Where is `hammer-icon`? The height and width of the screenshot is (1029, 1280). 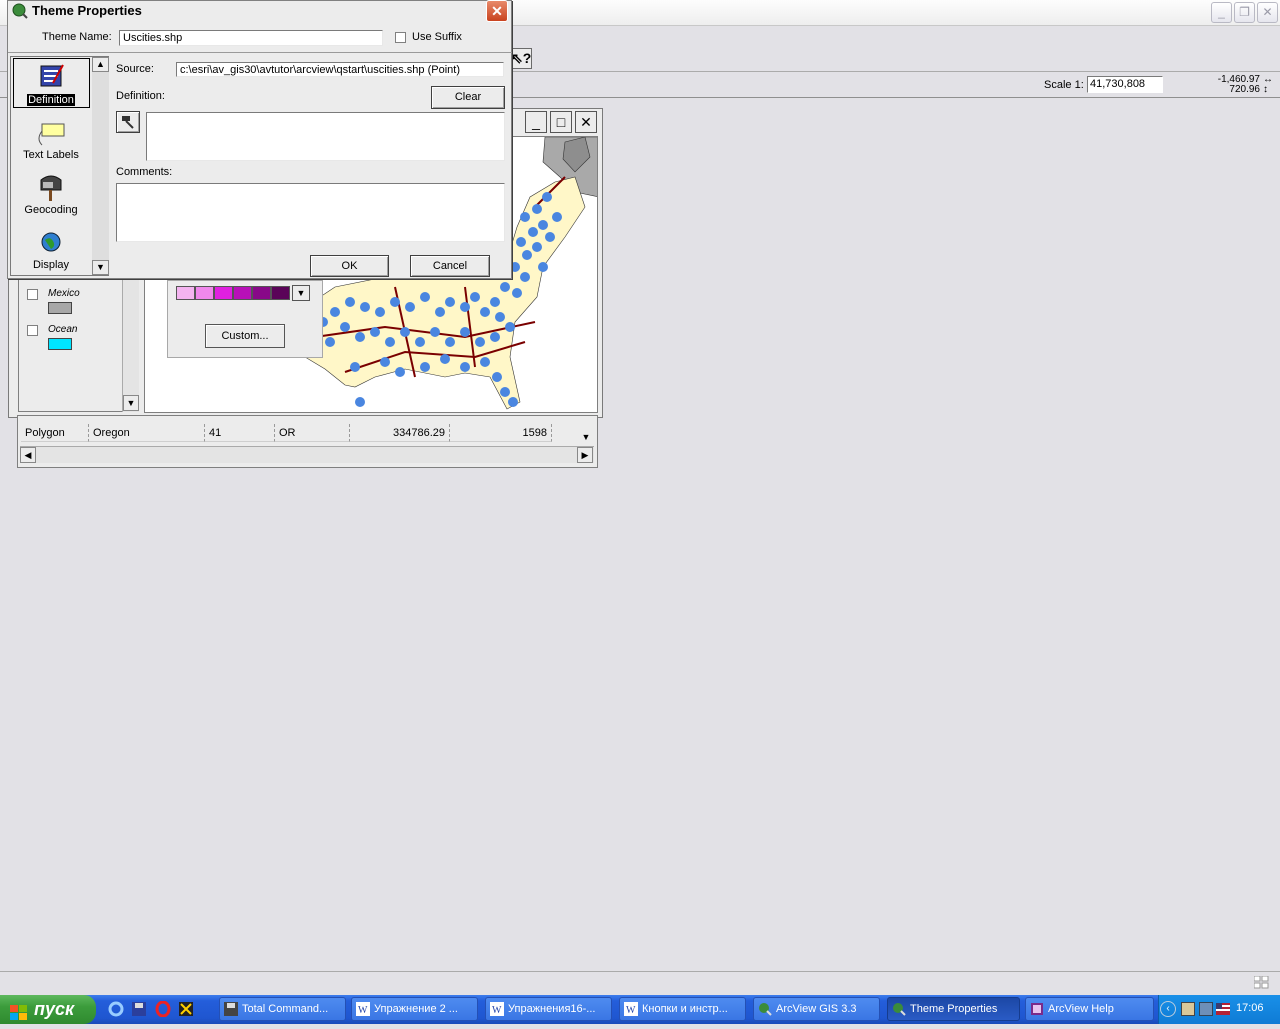
hammer-icon is located at coordinates (128, 123).